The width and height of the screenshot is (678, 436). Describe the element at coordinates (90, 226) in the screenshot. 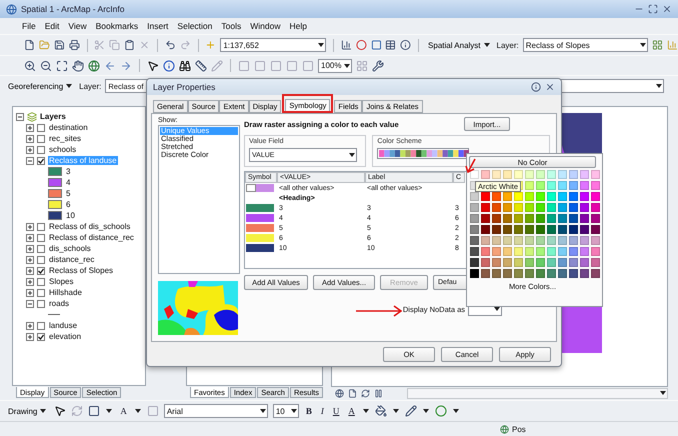

I see `layer-name: Reclass of dis_schools` at that location.